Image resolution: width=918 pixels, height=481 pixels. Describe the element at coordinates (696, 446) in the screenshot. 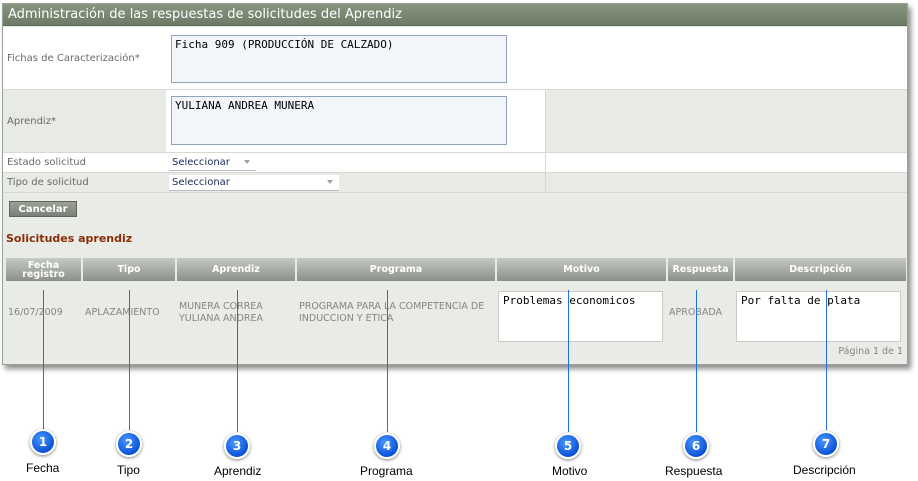

I see `callout-badge-6: 6` at that location.